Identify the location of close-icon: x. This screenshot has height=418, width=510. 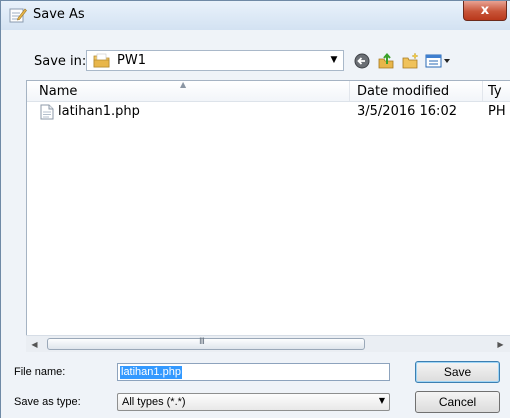
(485, 10).